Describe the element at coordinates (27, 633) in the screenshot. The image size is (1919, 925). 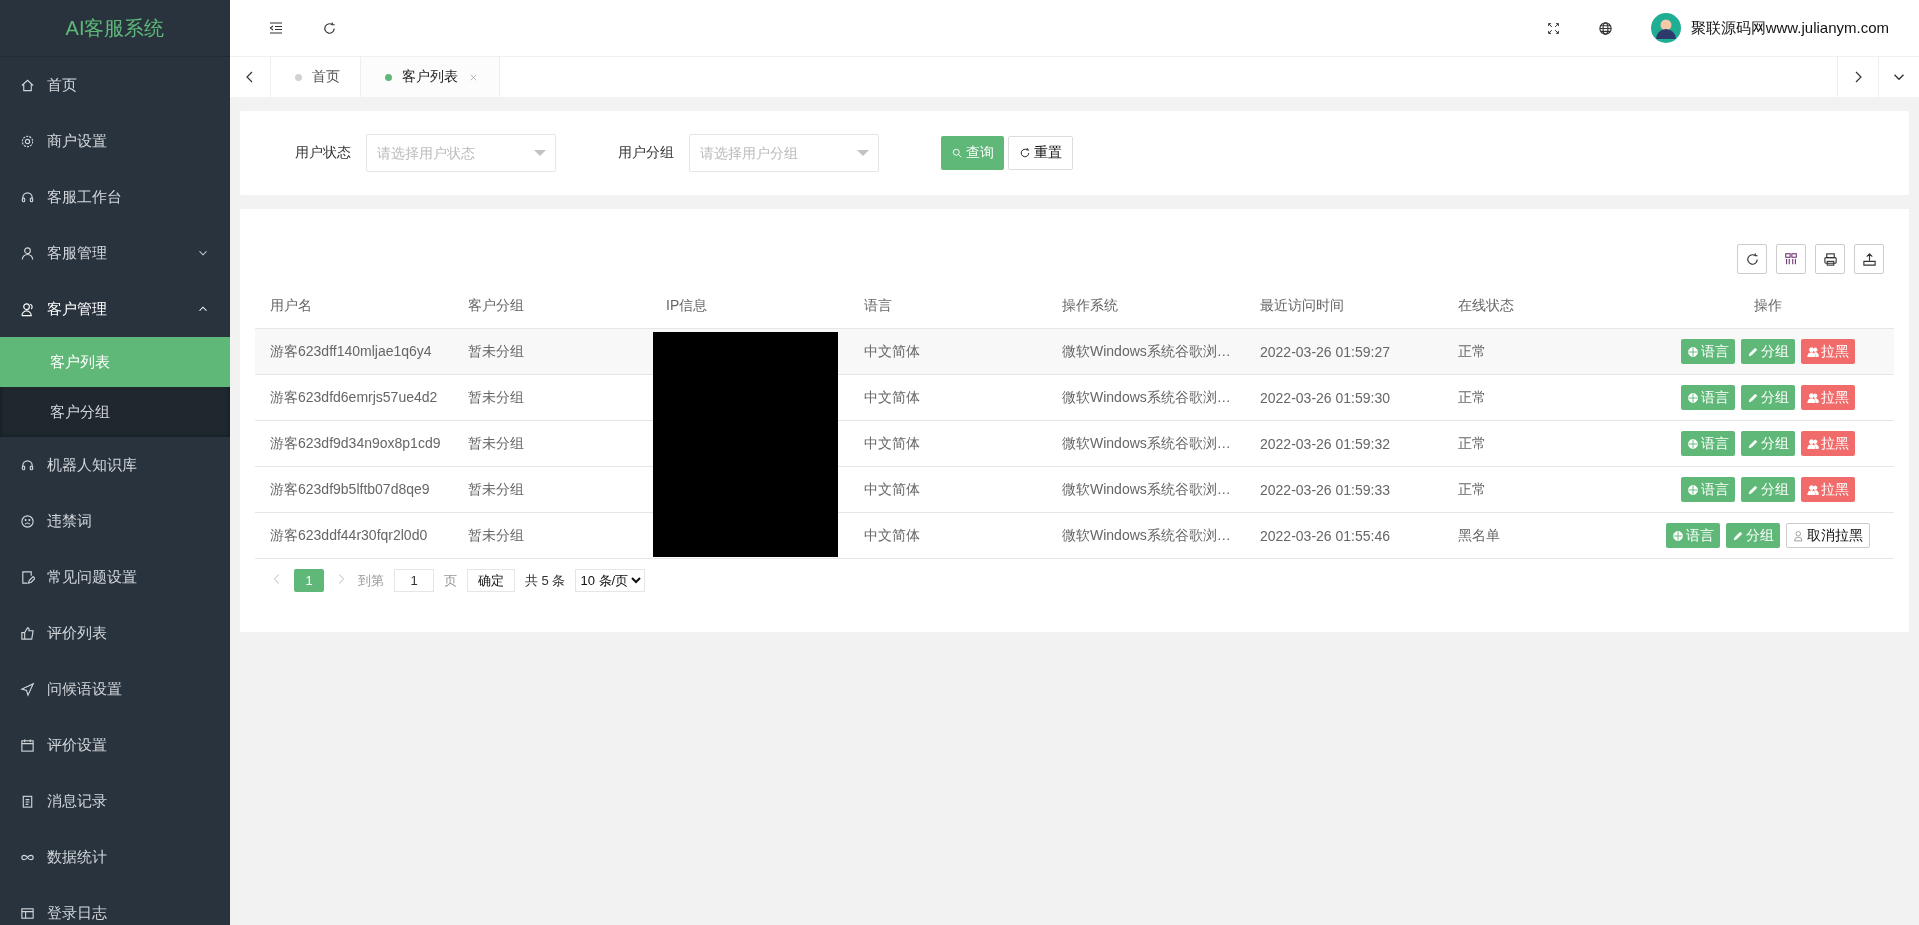
I see `thumbs-up-icon` at that location.